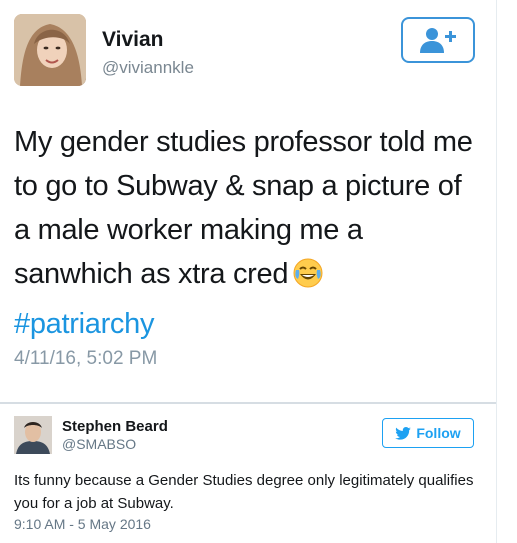 This screenshot has width=517, height=543. What do you see at coordinates (85, 359) in the screenshot?
I see `tweet-timestamp: 4/11/16, 5:02 PM` at bounding box center [85, 359].